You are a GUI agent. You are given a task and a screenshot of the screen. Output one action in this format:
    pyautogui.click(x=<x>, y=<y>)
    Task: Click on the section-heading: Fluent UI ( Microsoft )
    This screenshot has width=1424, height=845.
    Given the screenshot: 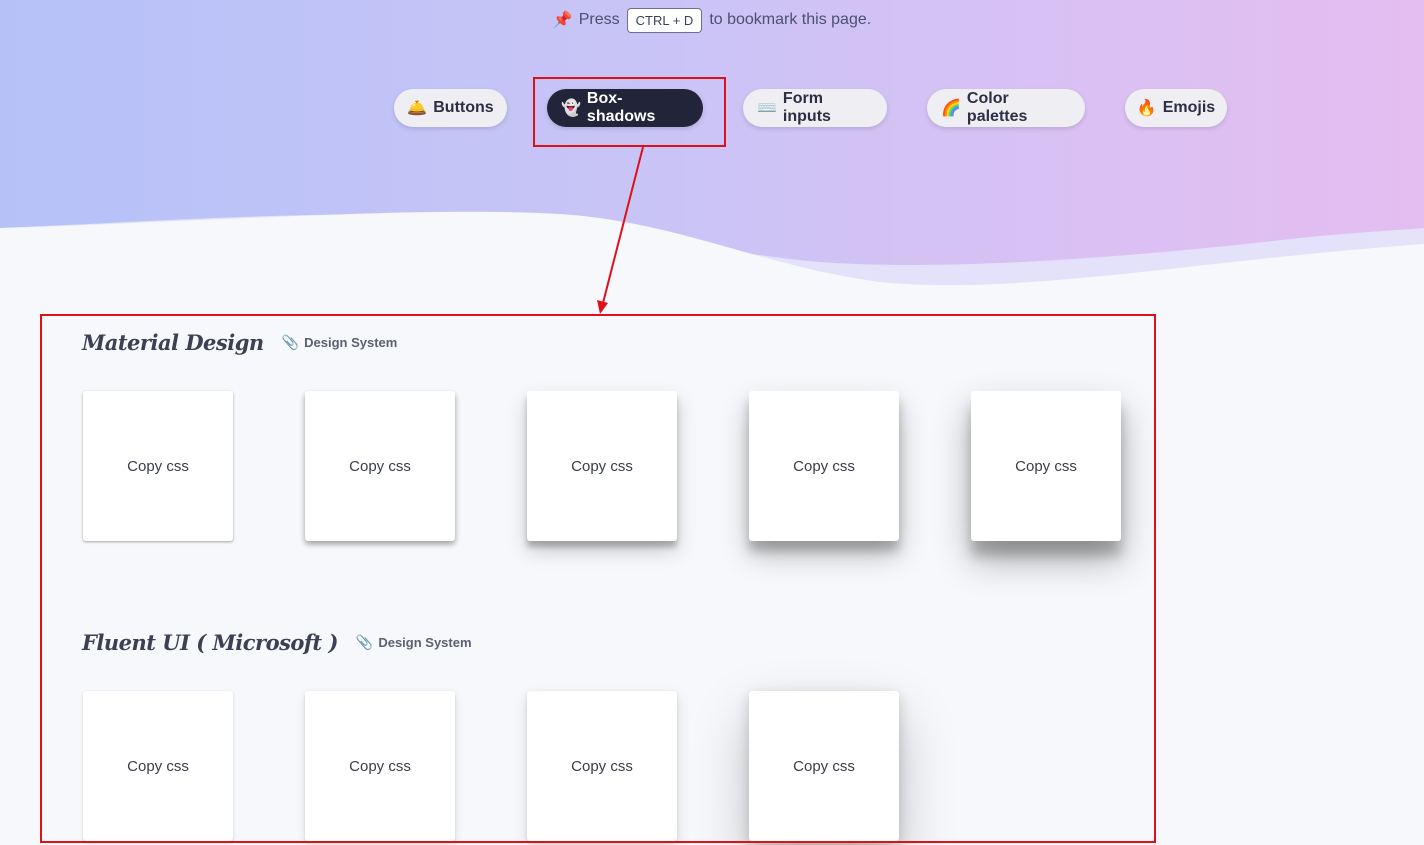 What is the action you would take?
    pyautogui.click(x=210, y=642)
    